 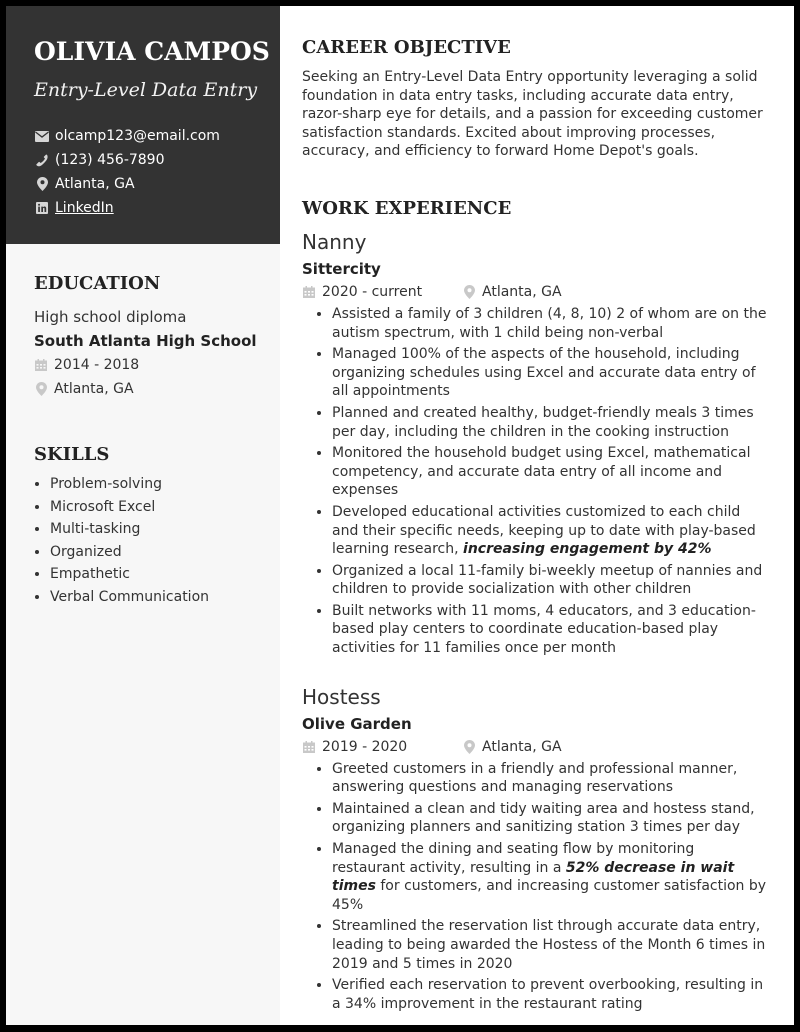 What do you see at coordinates (372, 291) in the screenshot?
I see `job-dates-text: 2020 - current` at bounding box center [372, 291].